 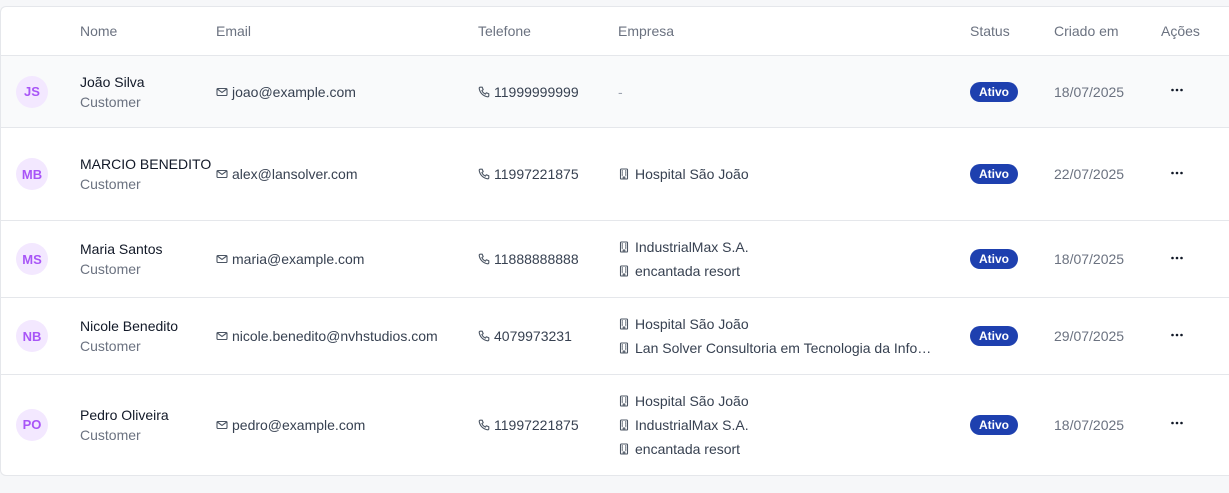 I want to click on phone-value: 4079973231, so click(x=548, y=336).